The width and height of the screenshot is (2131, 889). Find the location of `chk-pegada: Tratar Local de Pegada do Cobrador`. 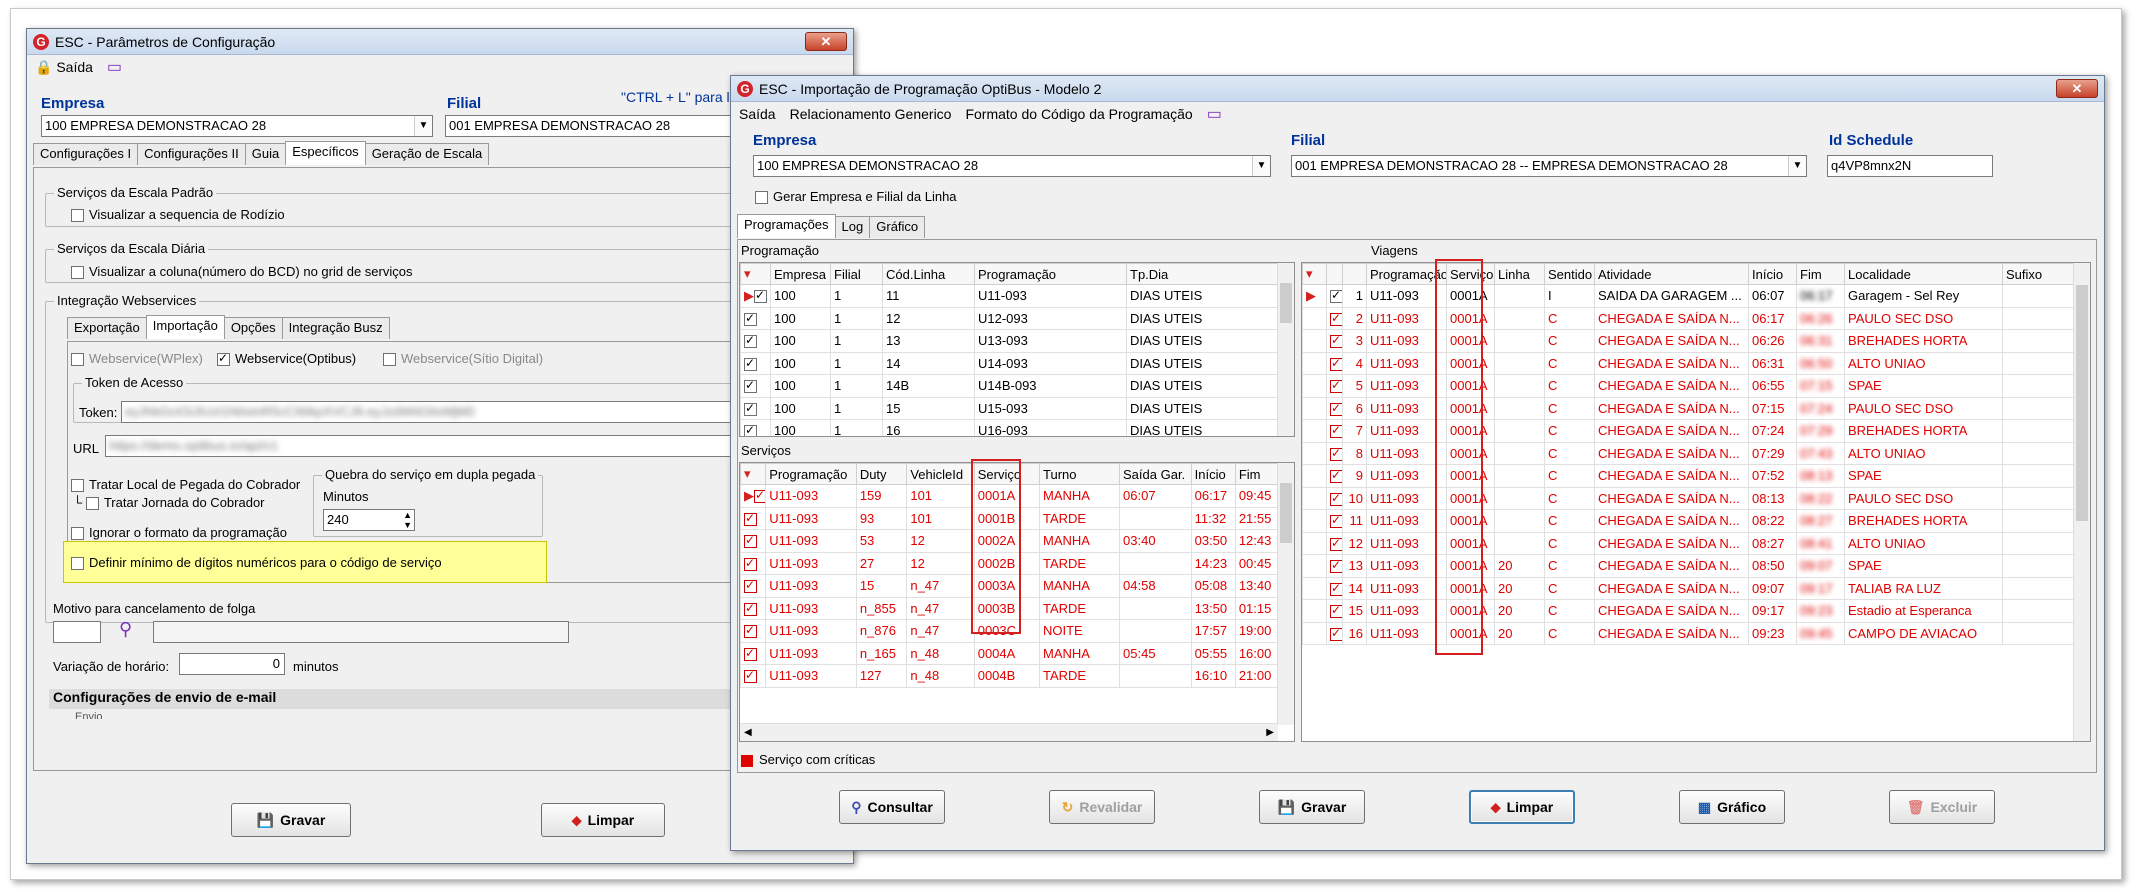

chk-pegada: Tratar Local de Pegada do Cobrador is located at coordinates (185, 485).